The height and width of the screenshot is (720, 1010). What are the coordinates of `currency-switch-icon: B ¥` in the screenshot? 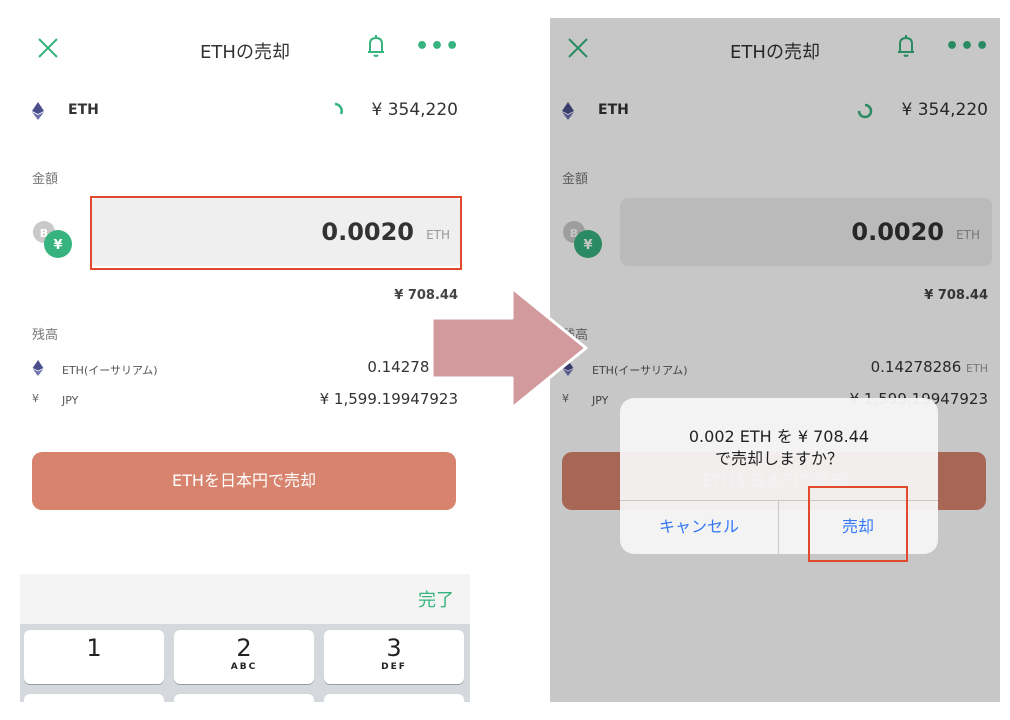 It's located at (54, 240).